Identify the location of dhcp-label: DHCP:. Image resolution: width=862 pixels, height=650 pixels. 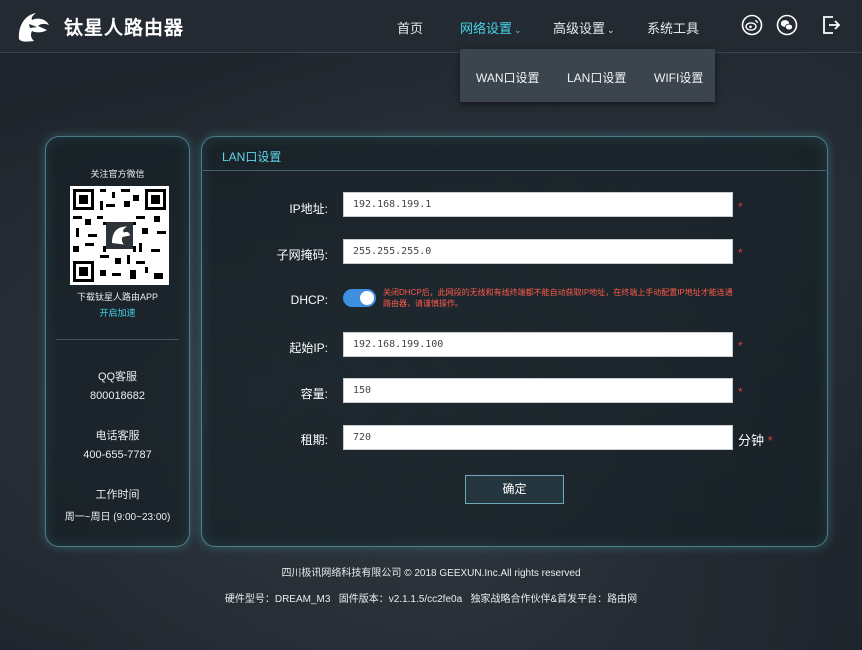
(309, 300).